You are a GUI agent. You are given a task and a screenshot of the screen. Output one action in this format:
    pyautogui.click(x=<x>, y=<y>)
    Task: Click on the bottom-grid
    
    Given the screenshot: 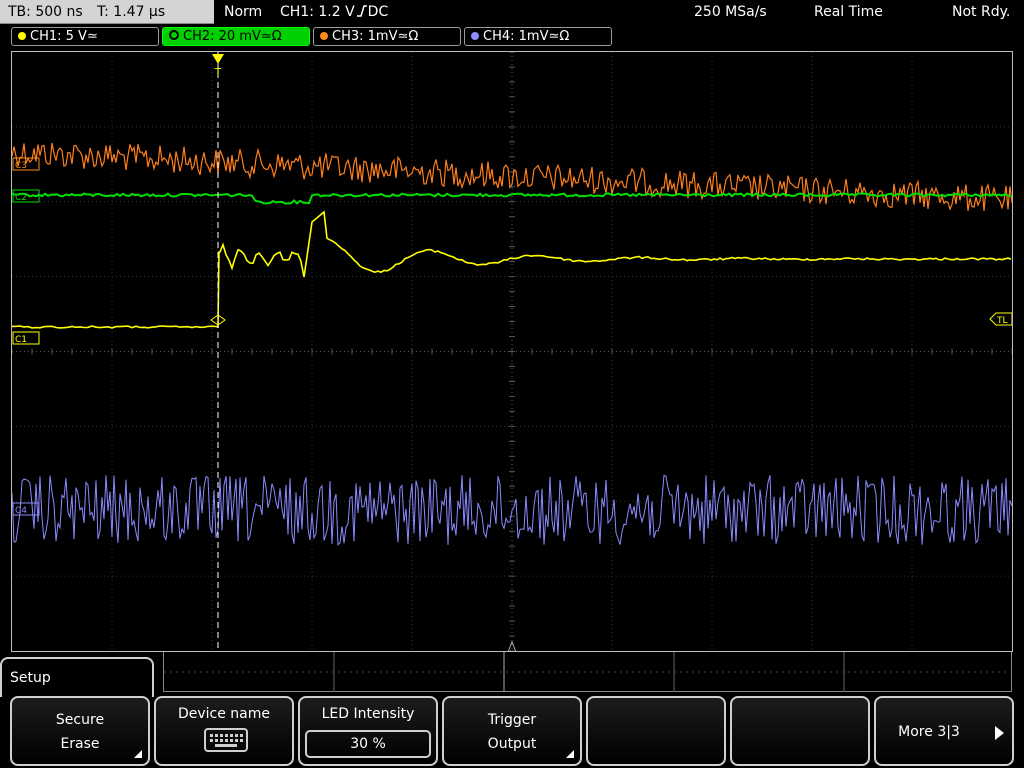 What is the action you would take?
    pyautogui.click(x=588, y=672)
    